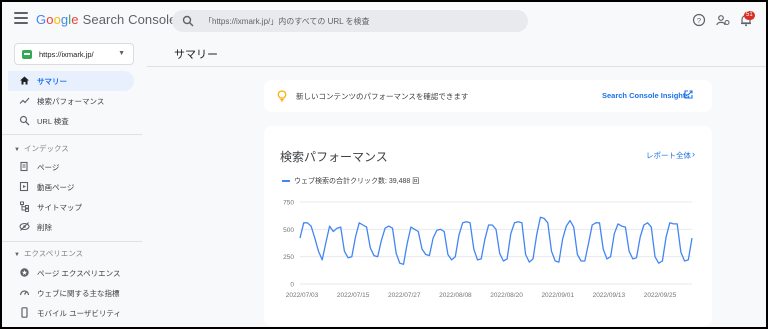 The width and height of the screenshot is (768, 329). Describe the element at coordinates (646, 95) in the screenshot. I see `insights-link: Search Console Insights` at that location.